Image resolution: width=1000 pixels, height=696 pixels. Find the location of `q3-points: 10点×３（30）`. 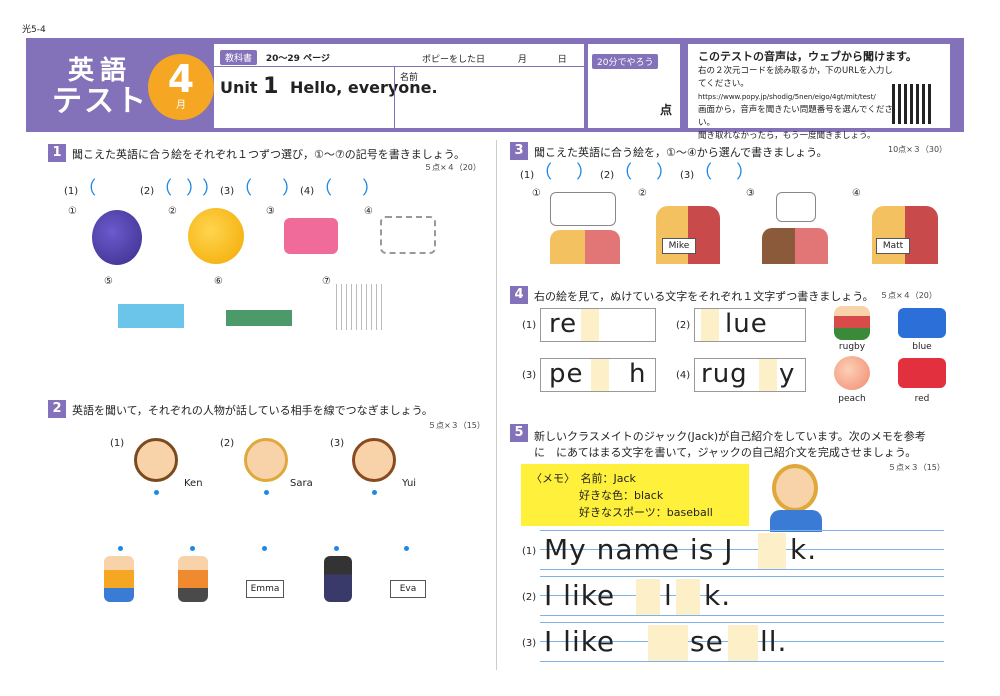

q3-points: 10点×３（30） is located at coordinates (918, 149).